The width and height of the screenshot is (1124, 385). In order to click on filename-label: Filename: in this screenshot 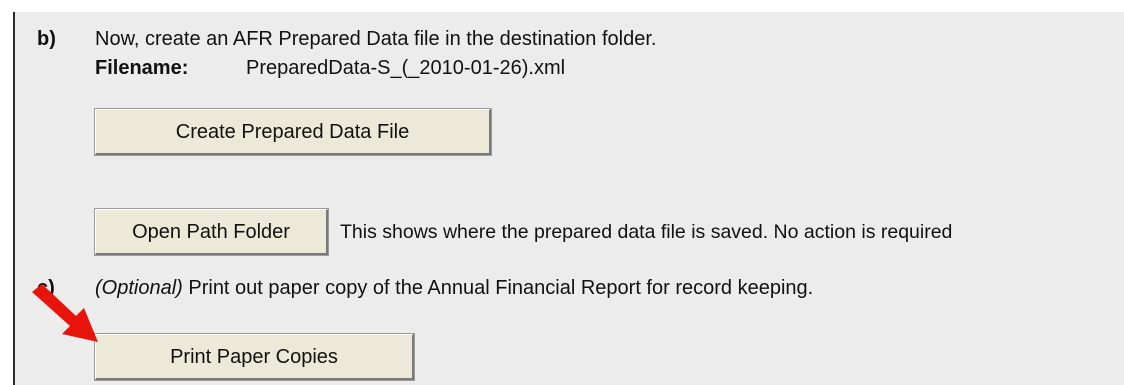, I will do `click(142, 68)`.